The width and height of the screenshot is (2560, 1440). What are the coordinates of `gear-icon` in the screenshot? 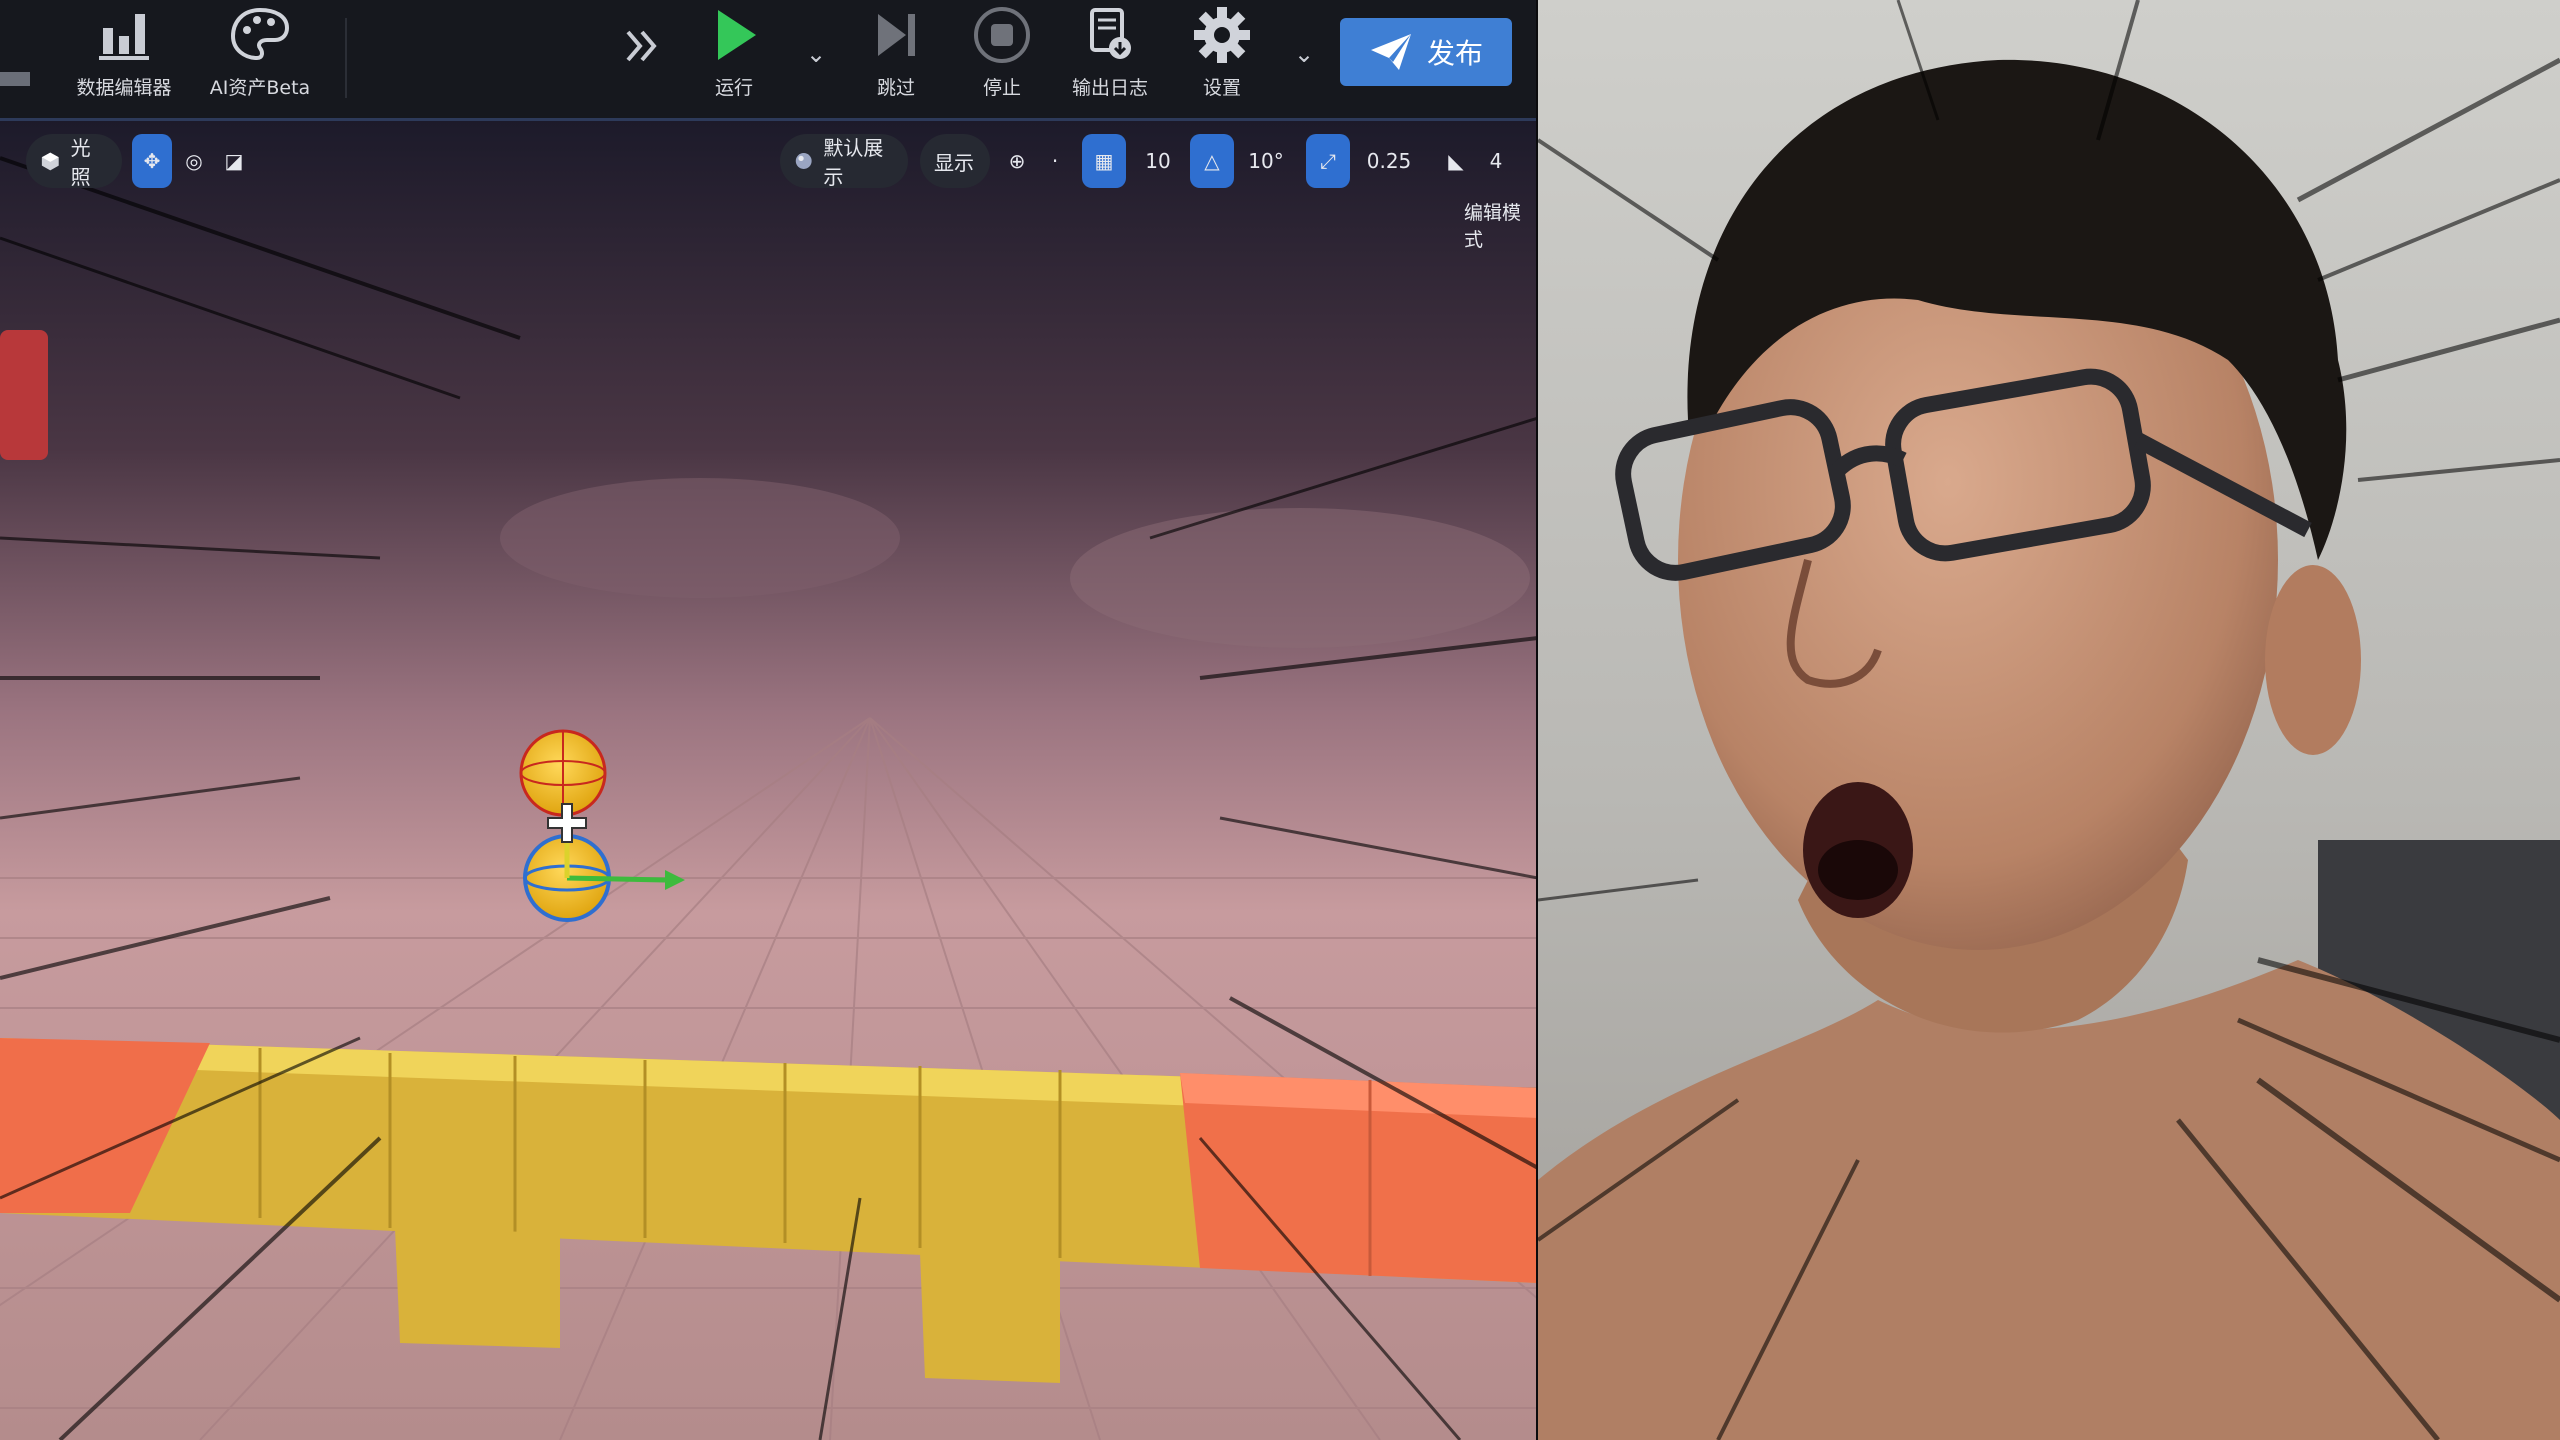 It's located at (1222, 35).